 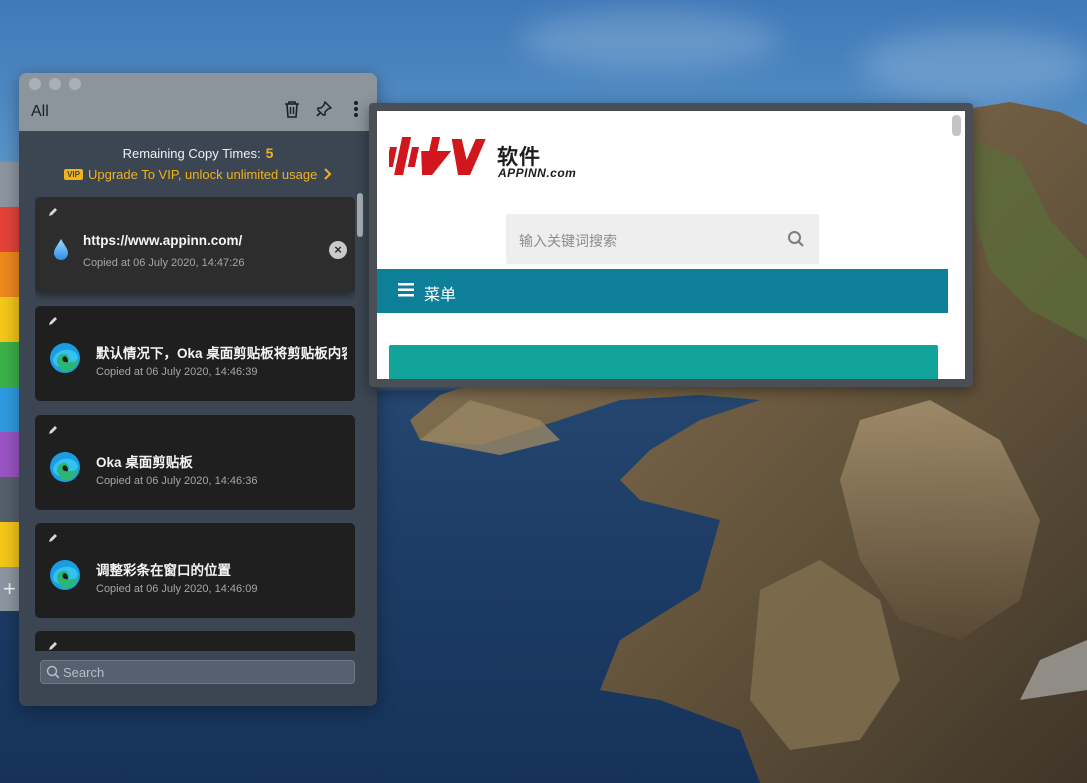 I want to click on panel-header: All, so click(x=198, y=102).